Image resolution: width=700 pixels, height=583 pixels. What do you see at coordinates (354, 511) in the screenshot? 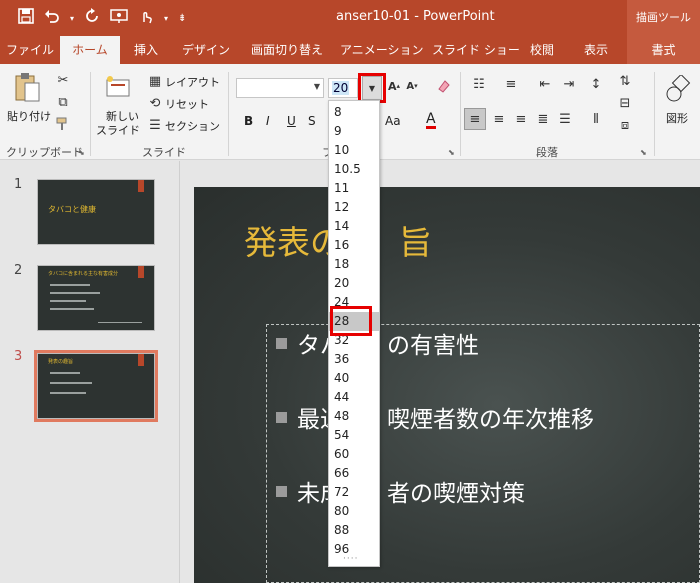
I see `font-size-option: 80` at bounding box center [354, 511].